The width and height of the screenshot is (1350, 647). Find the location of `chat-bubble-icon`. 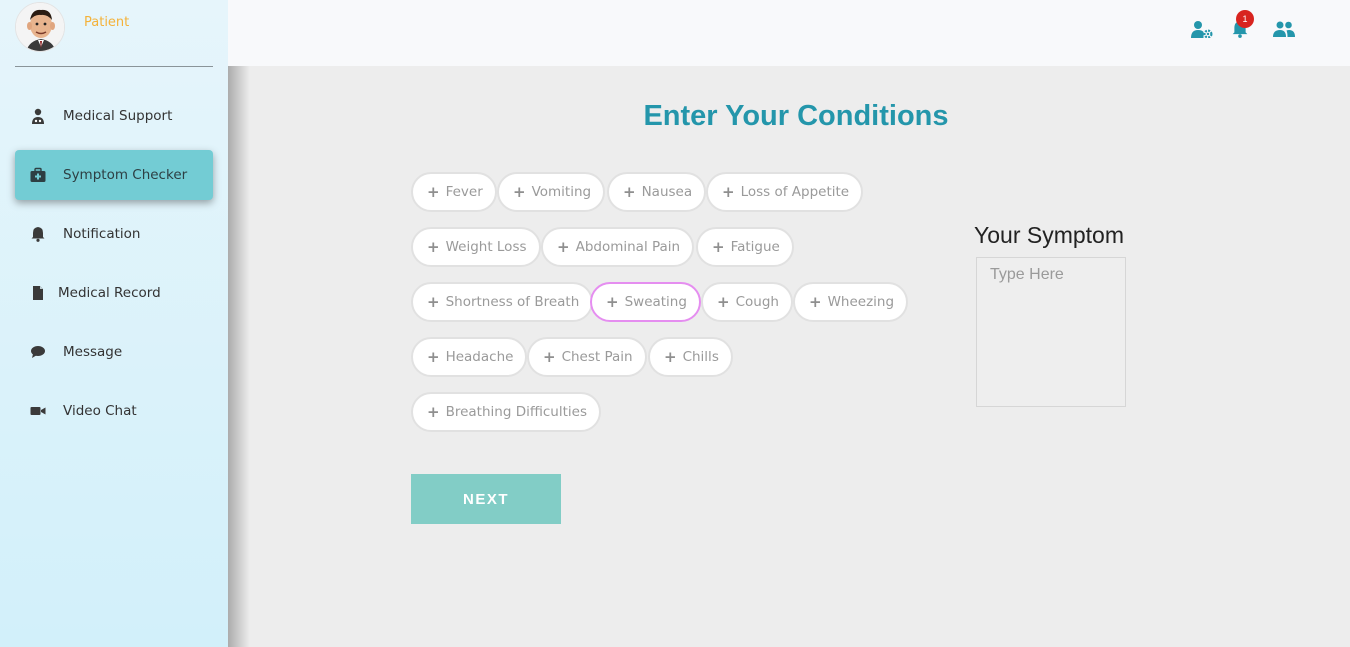

chat-bubble-icon is located at coordinates (38, 352).